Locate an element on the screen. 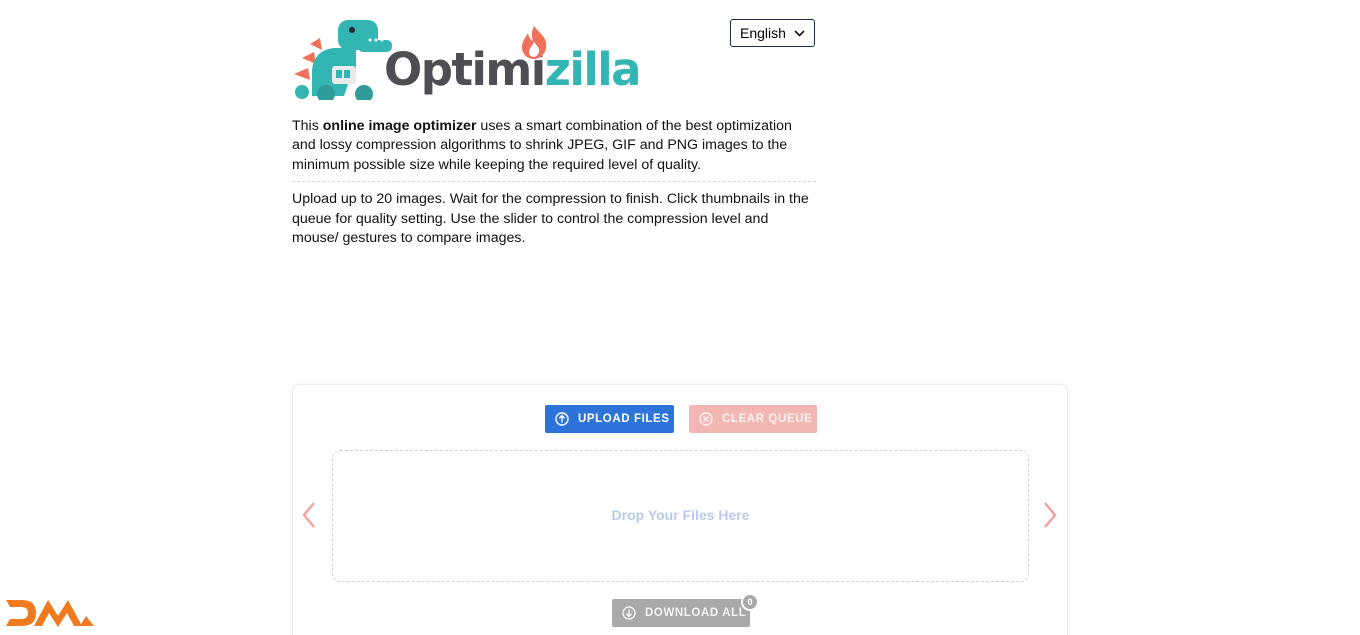 This screenshot has height=635, width=1360. intro-divider is located at coordinates (554, 181).